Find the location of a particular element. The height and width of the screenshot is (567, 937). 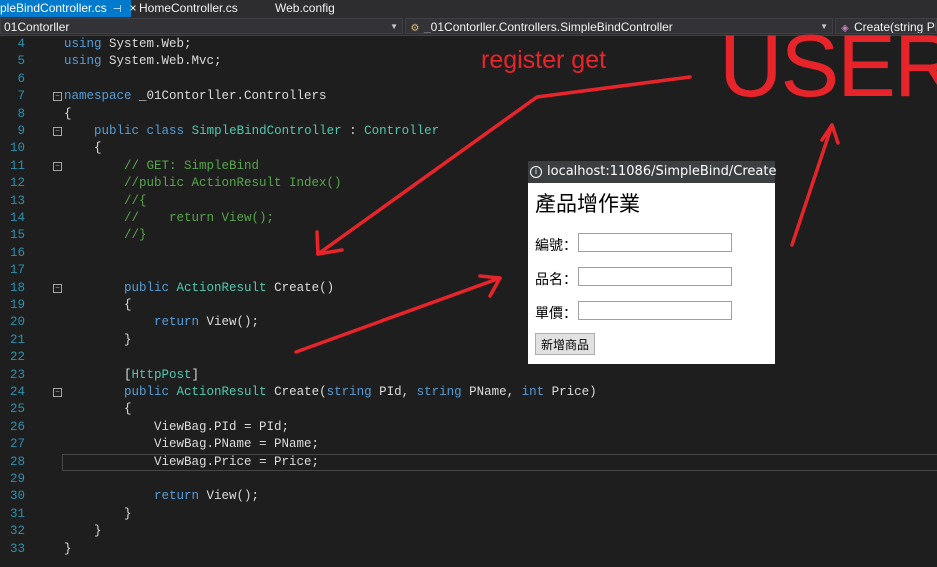

arrow-to-user is located at coordinates (812, 185).